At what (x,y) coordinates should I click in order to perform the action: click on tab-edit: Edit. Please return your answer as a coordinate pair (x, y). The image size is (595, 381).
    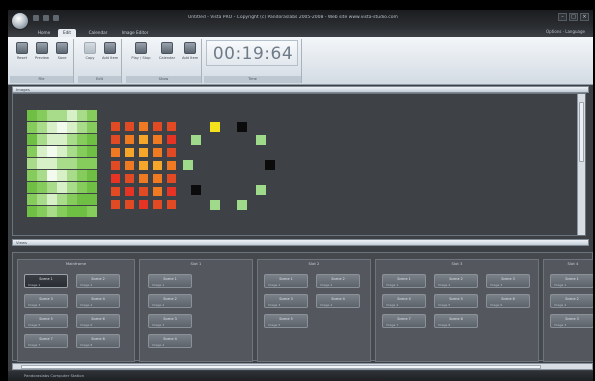
    Looking at the image, I should click on (67, 33).